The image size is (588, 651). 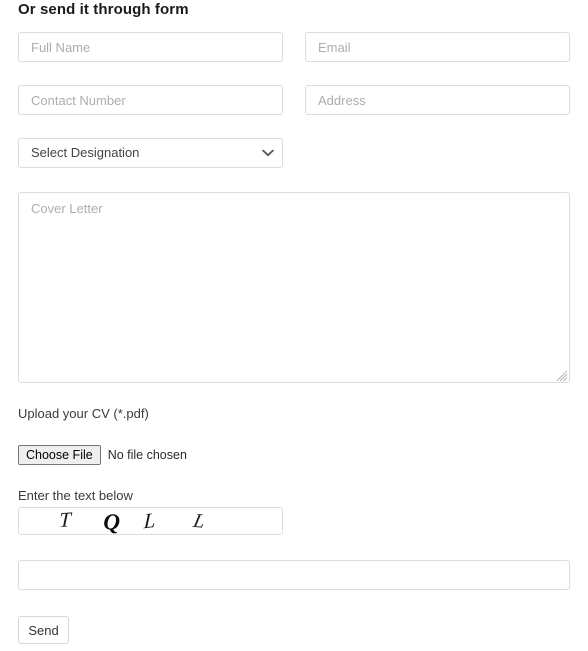 What do you see at coordinates (294, 575) in the screenshot?
I see `captcha-answer-input` at bounding box center [294, 575].